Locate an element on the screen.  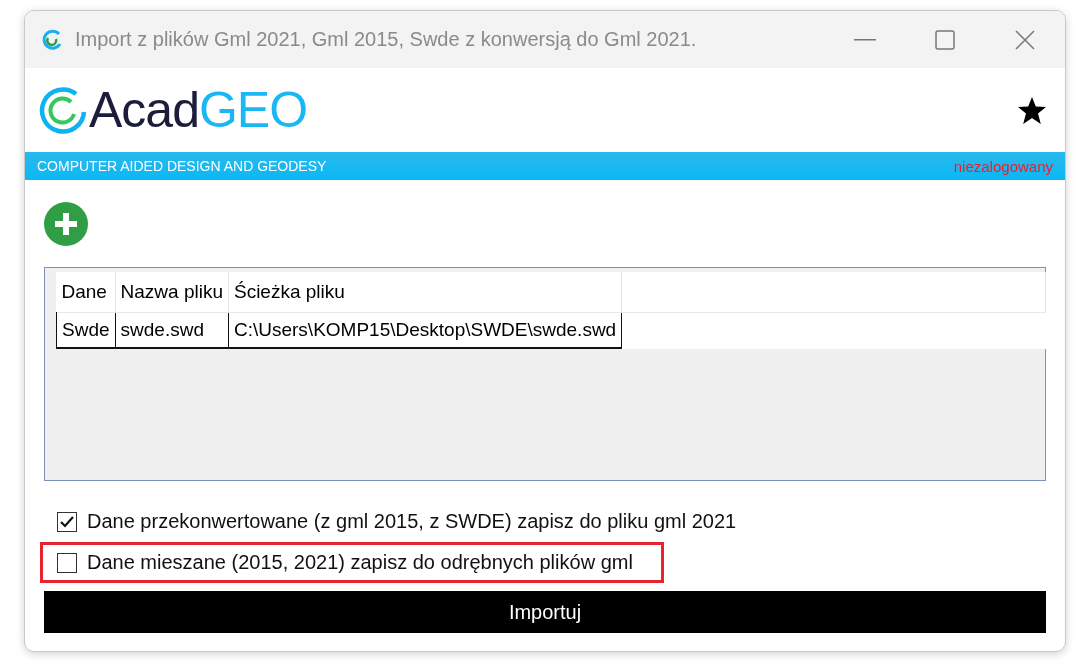
login-status: niezalogowany is located at coordinates (1003, 166).